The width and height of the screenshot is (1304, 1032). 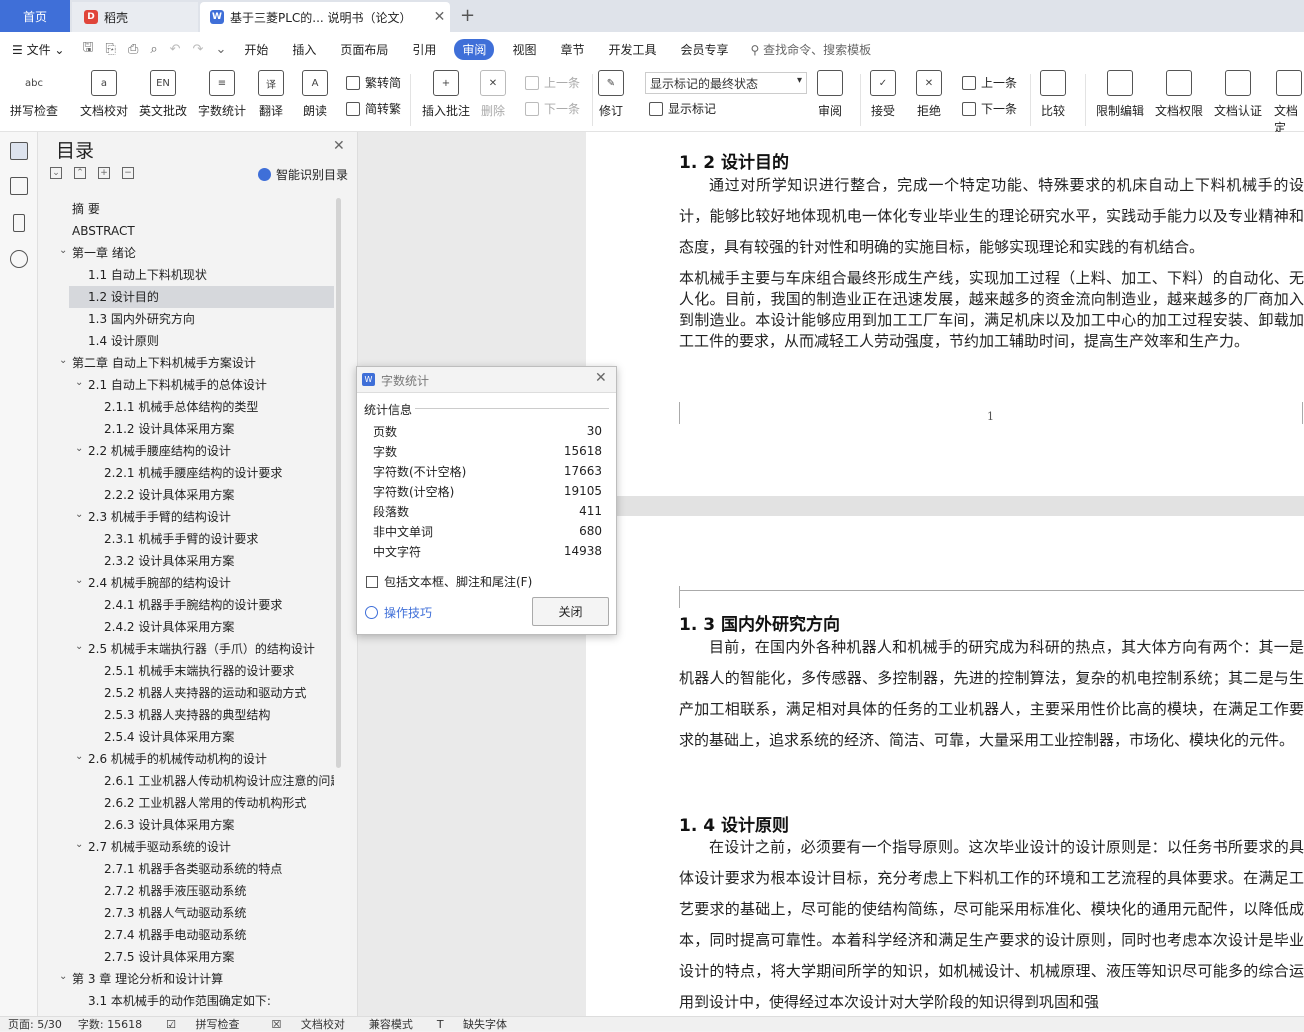 What do you see at coordinates (682, 108) in the screenshot?
I see `show-markup-button: 显示标记` at bounding box center [682, 108].